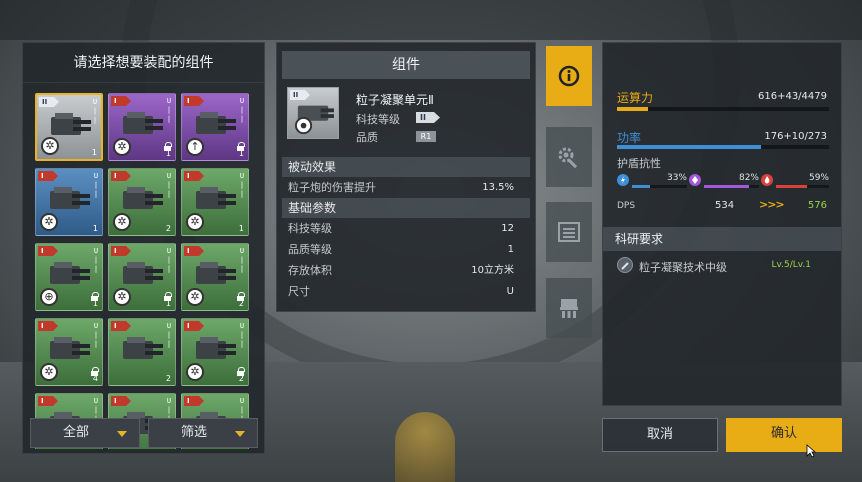 This screenshot has height=482, width=862. I want to click on tab-info, so click(569, 76).